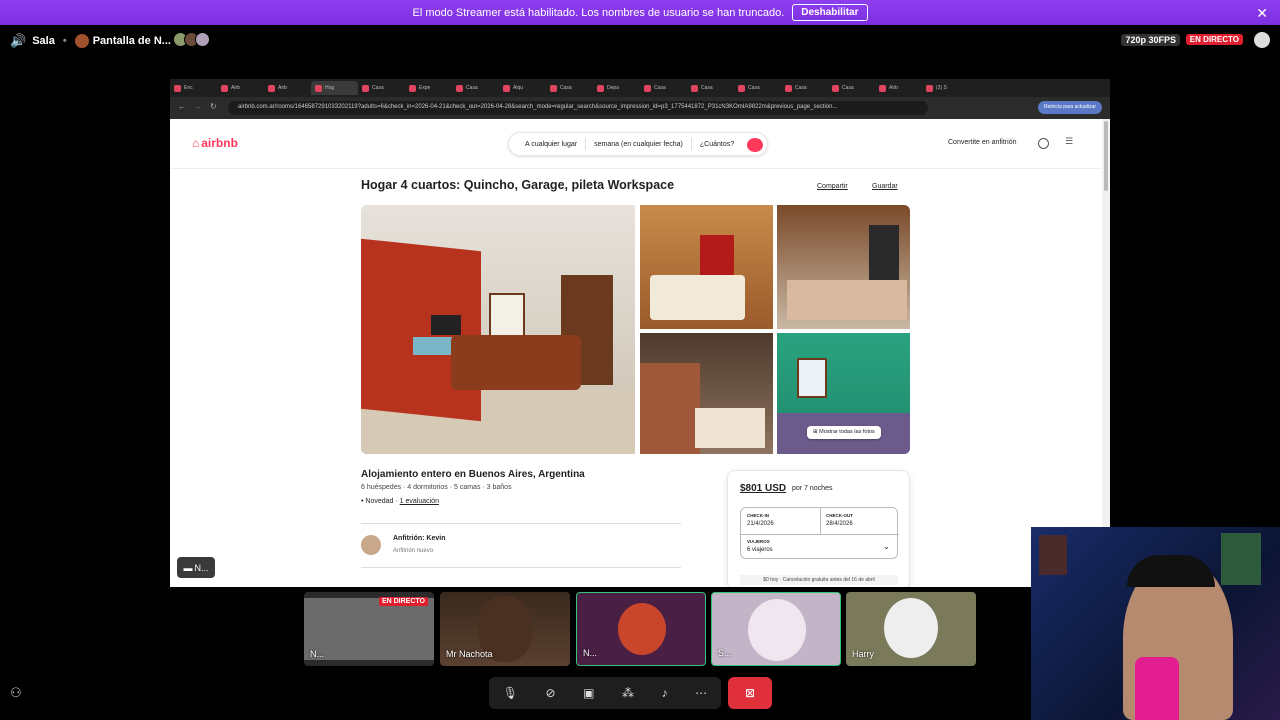 The image size is (1280, 720). I want to click on browser-tab: Hog, so click(334, 88).